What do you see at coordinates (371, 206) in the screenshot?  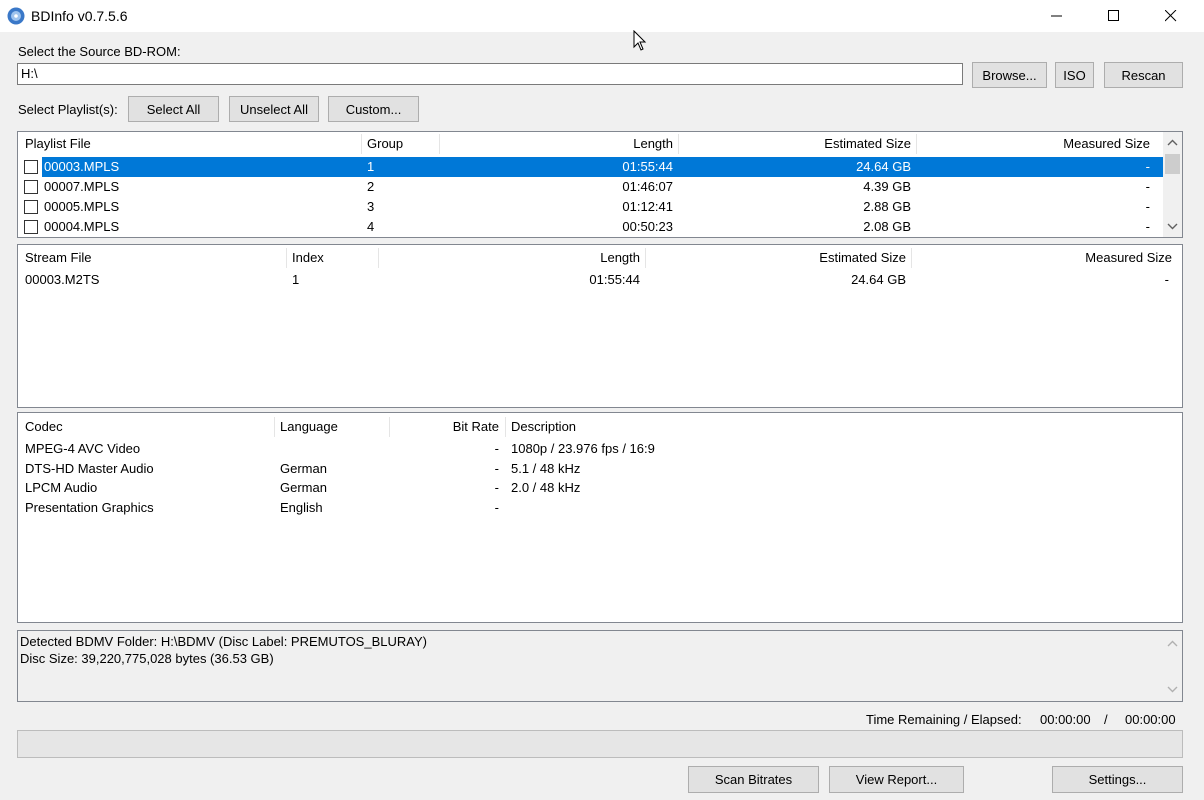 I see `group-cell: 3` at bounding box center [371, 206].